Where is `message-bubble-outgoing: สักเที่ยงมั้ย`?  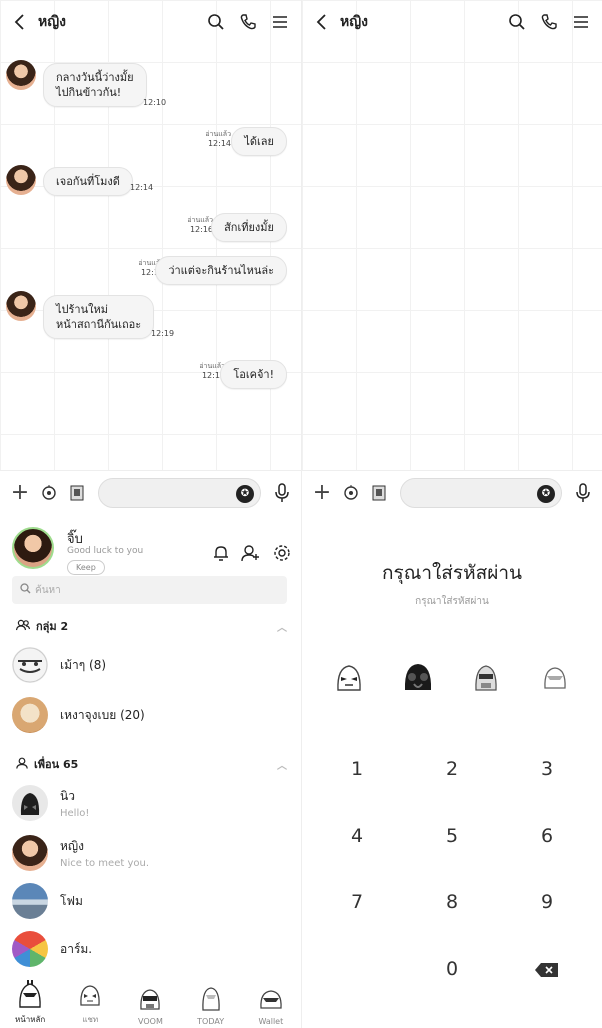 message-bubble-outgoing: สักเที่ยงมั้ย is located at coordinates (249, 227).